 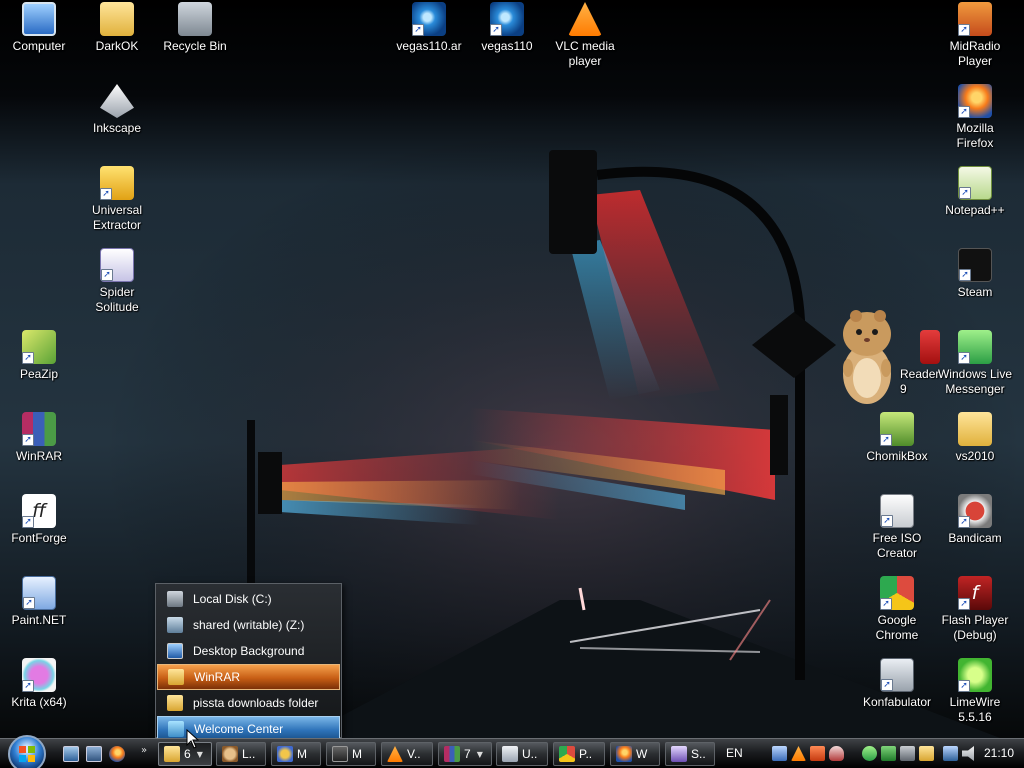 I want to click on mixer-icon, so click(x=340, y=754).